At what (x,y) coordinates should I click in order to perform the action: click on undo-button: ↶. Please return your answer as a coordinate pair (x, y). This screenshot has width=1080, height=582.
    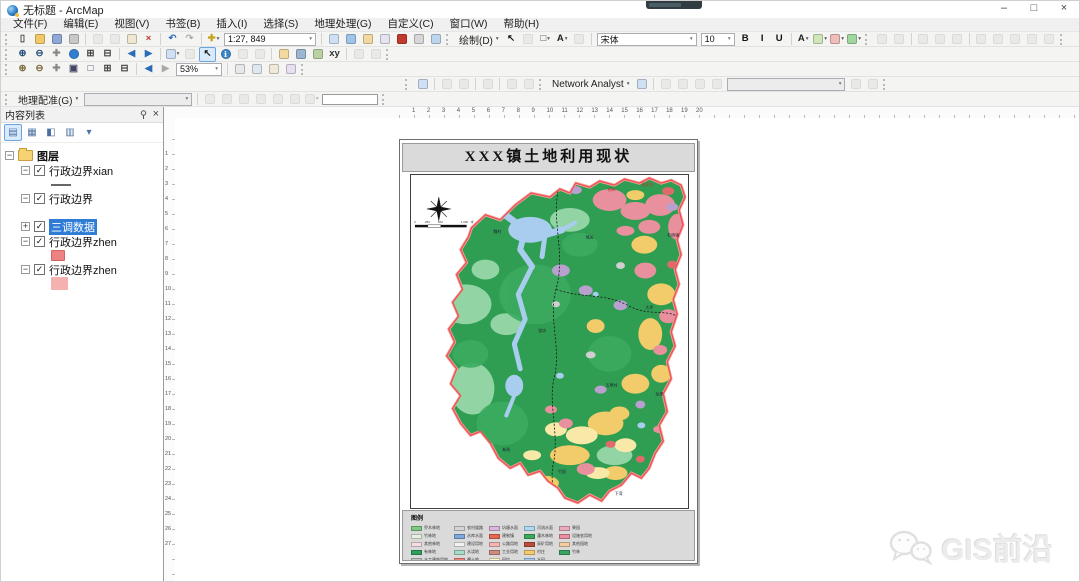
    Looking at the image, I should click on (172, 39).